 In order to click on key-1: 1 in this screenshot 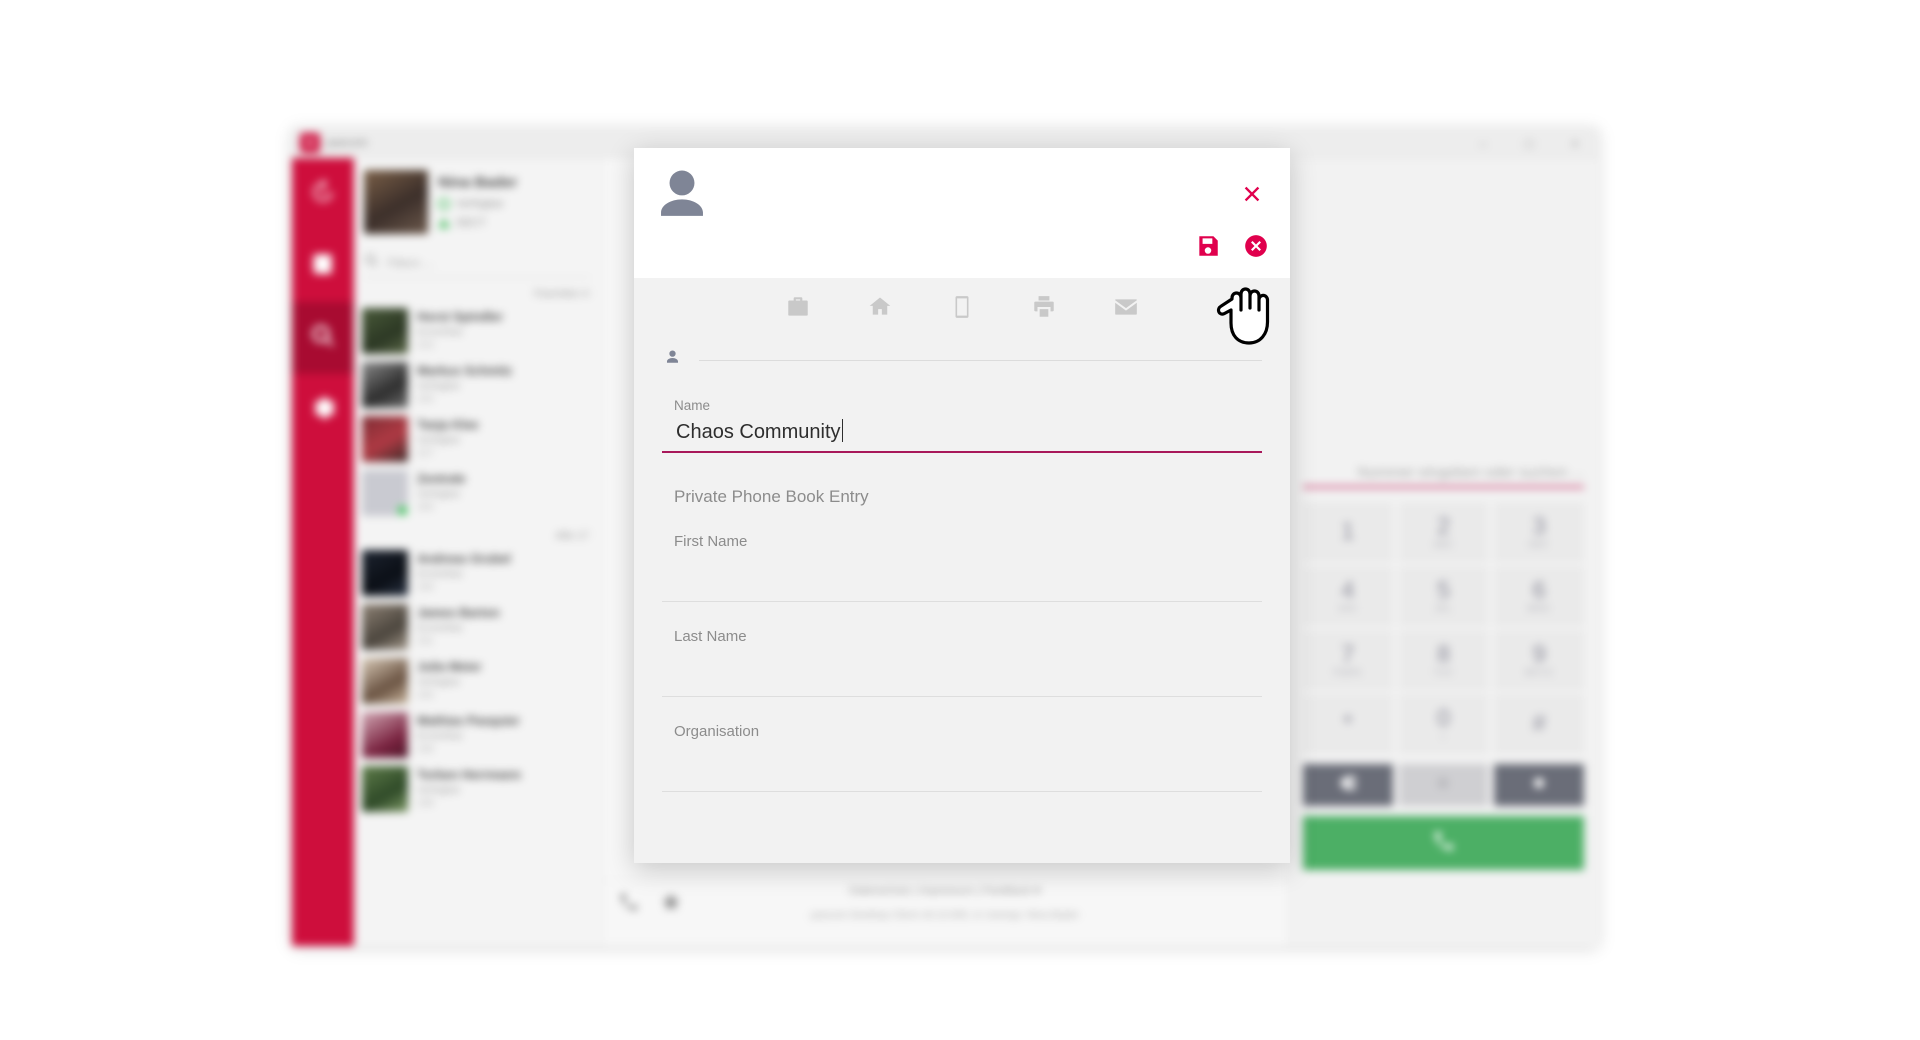, I will do `click(1348, 531)`.